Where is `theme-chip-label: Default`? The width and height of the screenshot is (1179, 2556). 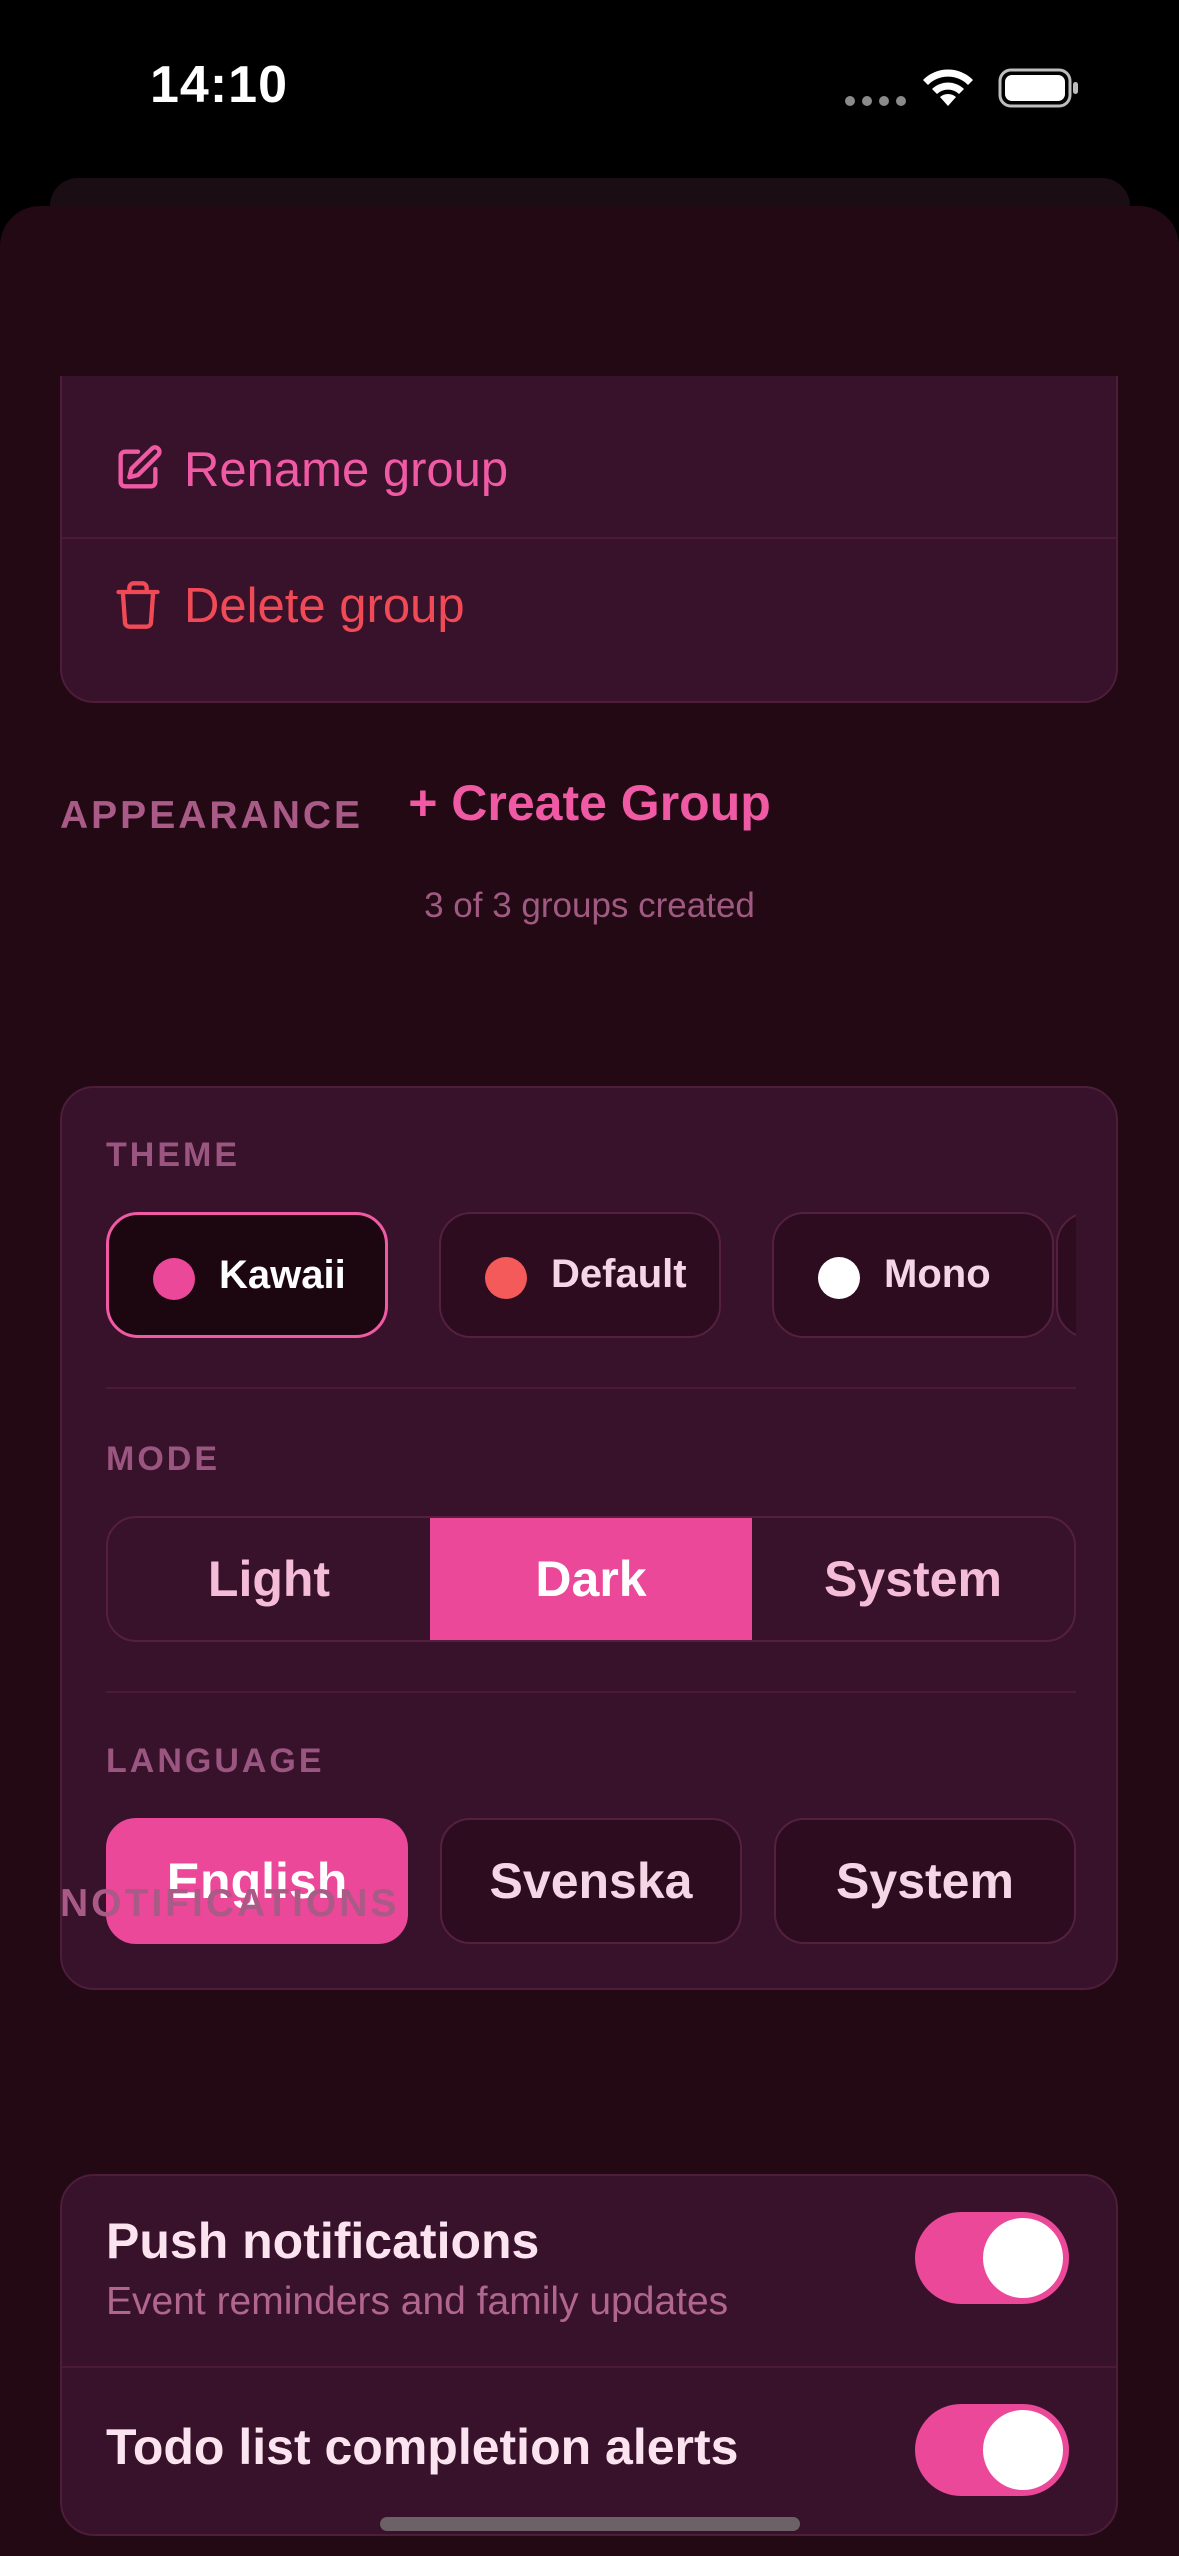
theme-chip-label: Default is located at coordinates (619, 1274).